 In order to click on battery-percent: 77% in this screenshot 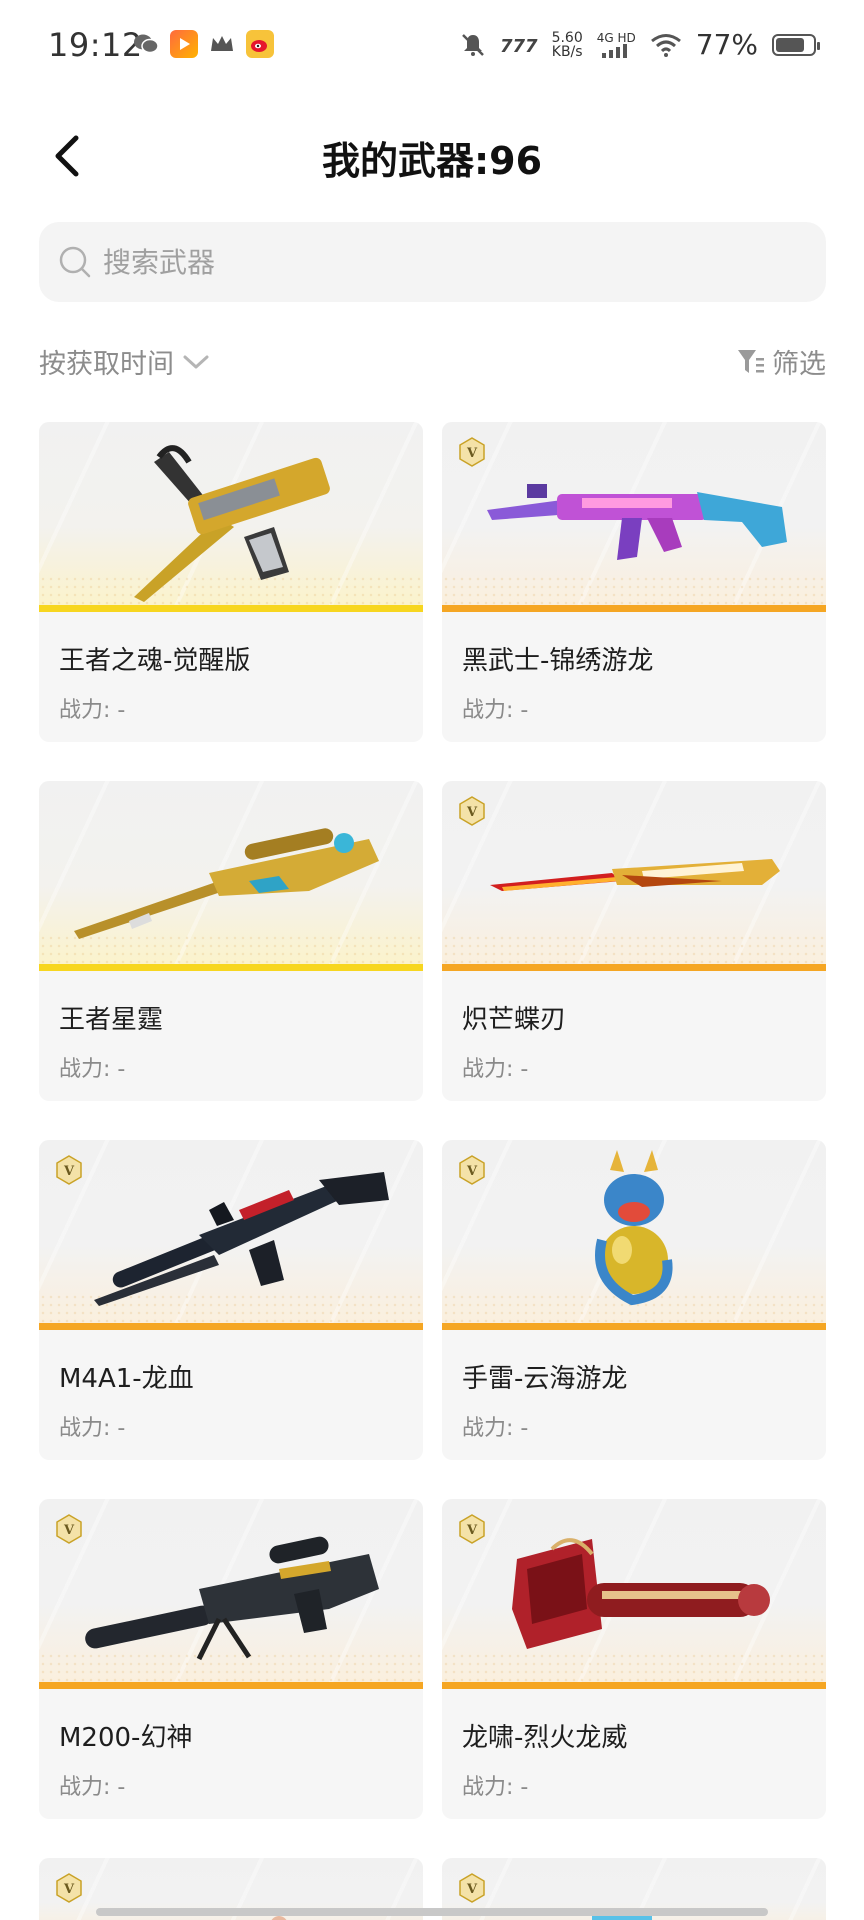, I will do `click(726, 44)`.